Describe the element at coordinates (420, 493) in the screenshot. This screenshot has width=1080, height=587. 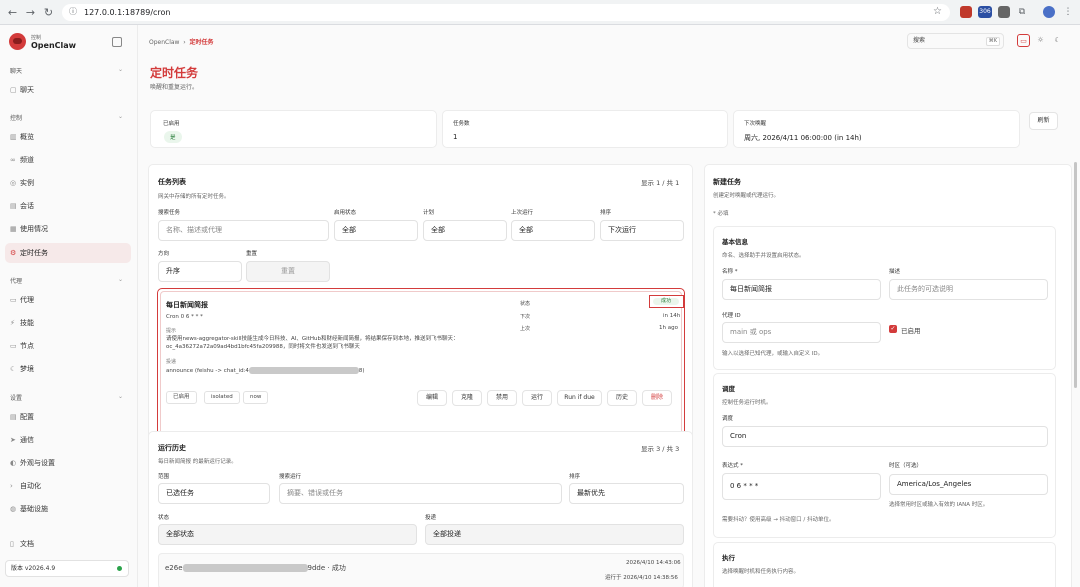
I see `run-search-input: 摘要、错误或任务` at that location.